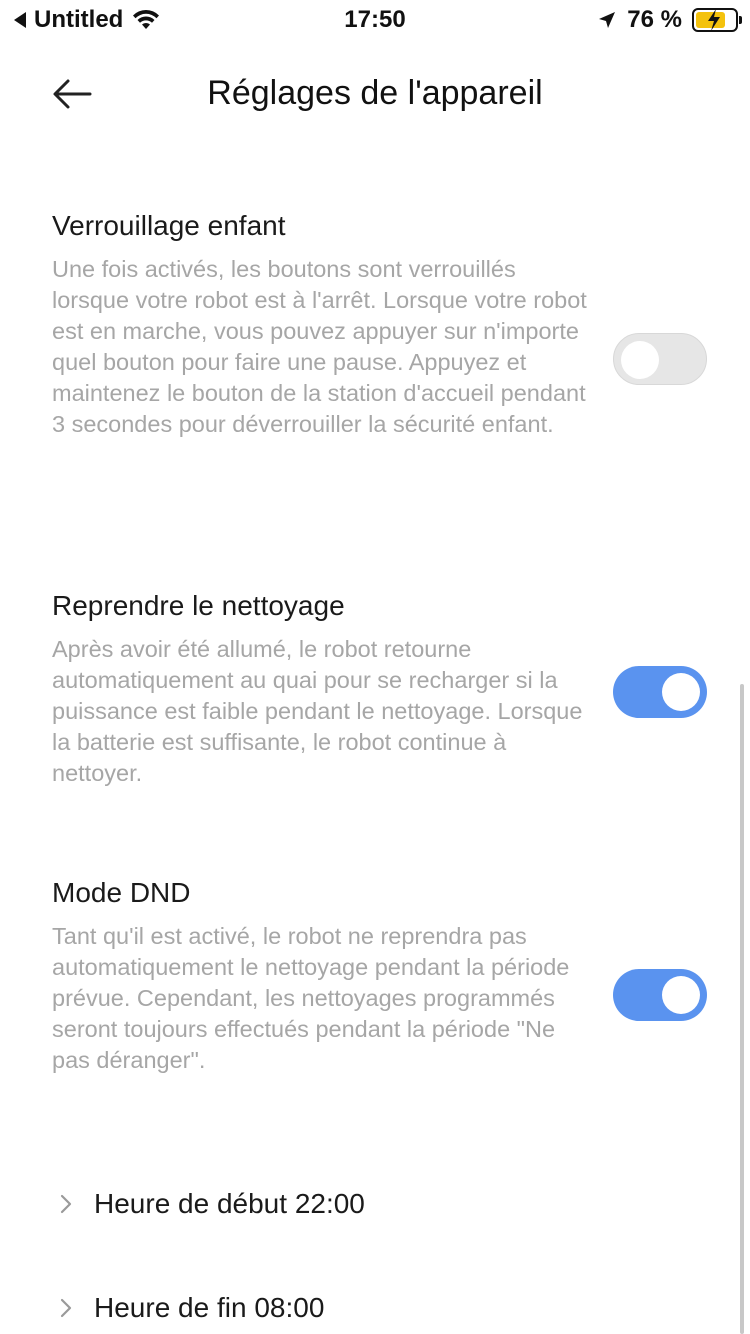 This screenshot has width=750, height=1334. I want to click on dnd-end-time-row: Heure de fin 08:00, so click(188, 1308).